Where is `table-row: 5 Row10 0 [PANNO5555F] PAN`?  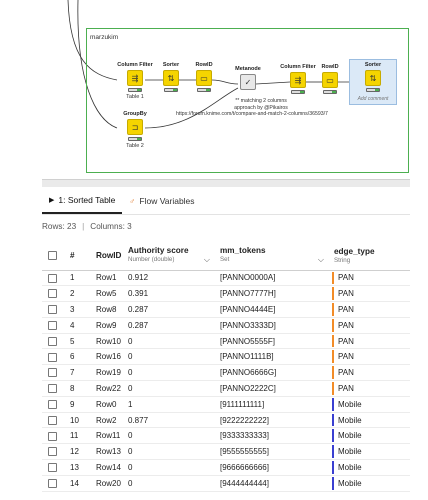
table-row: 5 Row10 0 [PANNO5555F] PAN is located at coordinates (226, 341).